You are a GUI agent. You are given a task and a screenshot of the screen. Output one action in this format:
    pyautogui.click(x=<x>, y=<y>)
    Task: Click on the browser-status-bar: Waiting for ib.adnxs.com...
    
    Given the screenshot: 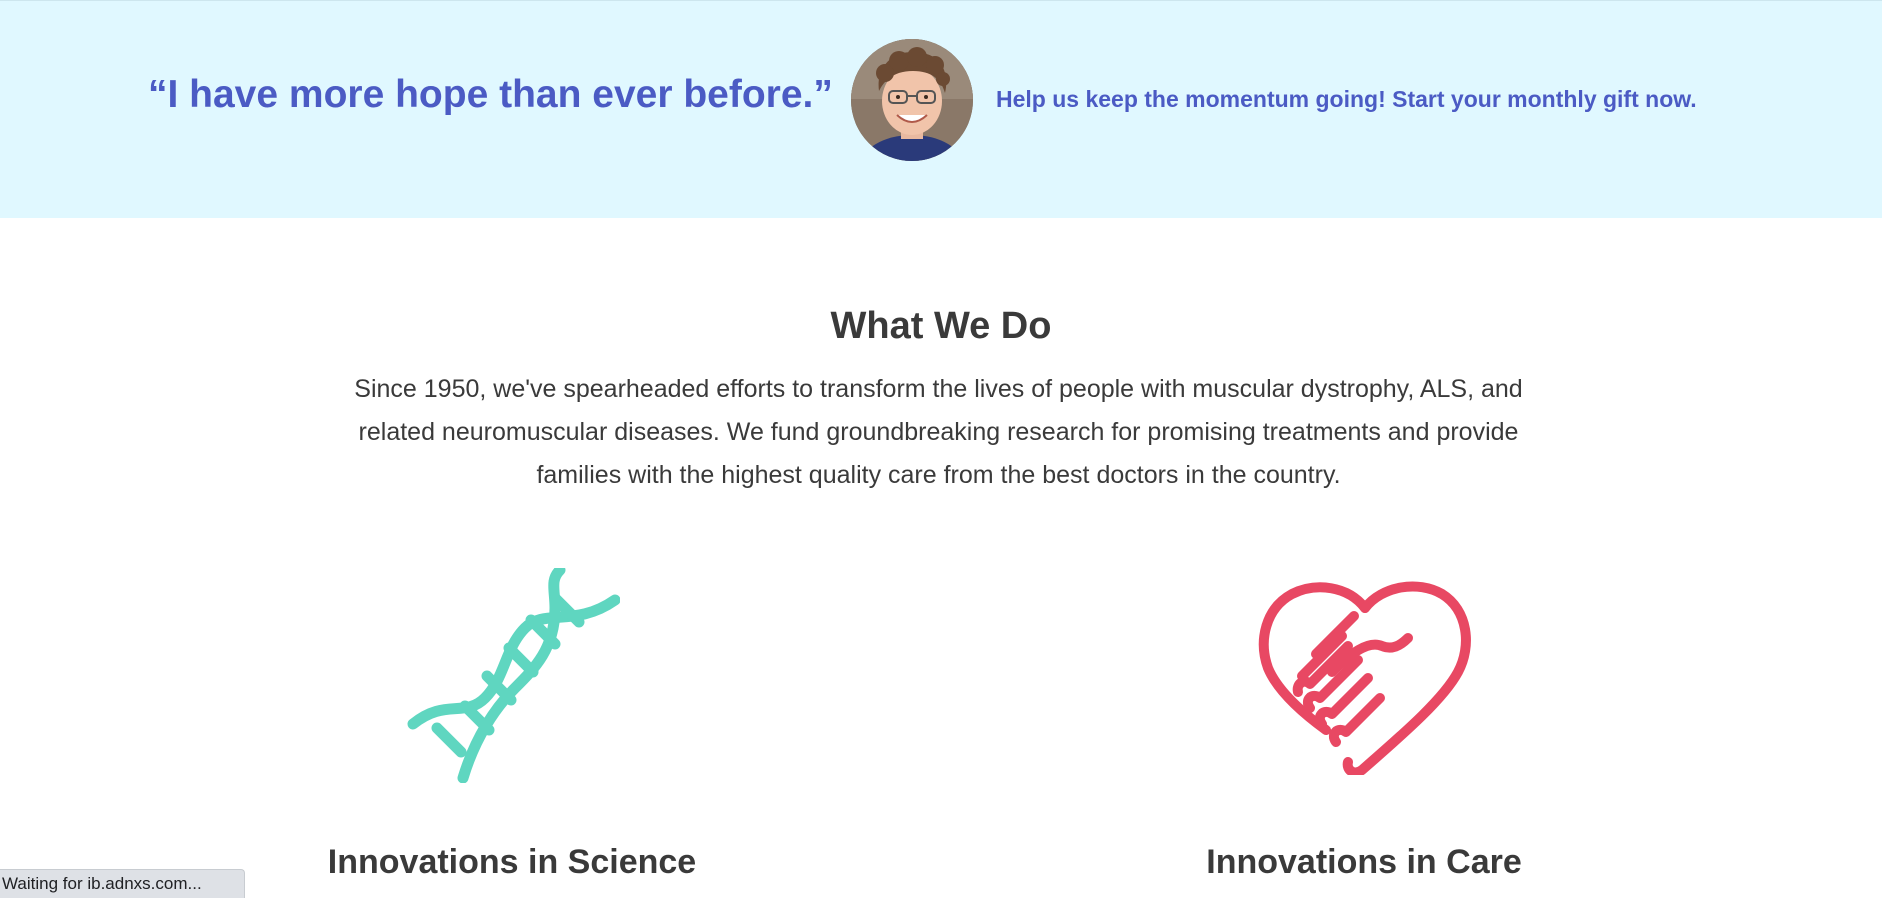 What is the action you would take?
    pyautogui.click(x=122, y=883)
    